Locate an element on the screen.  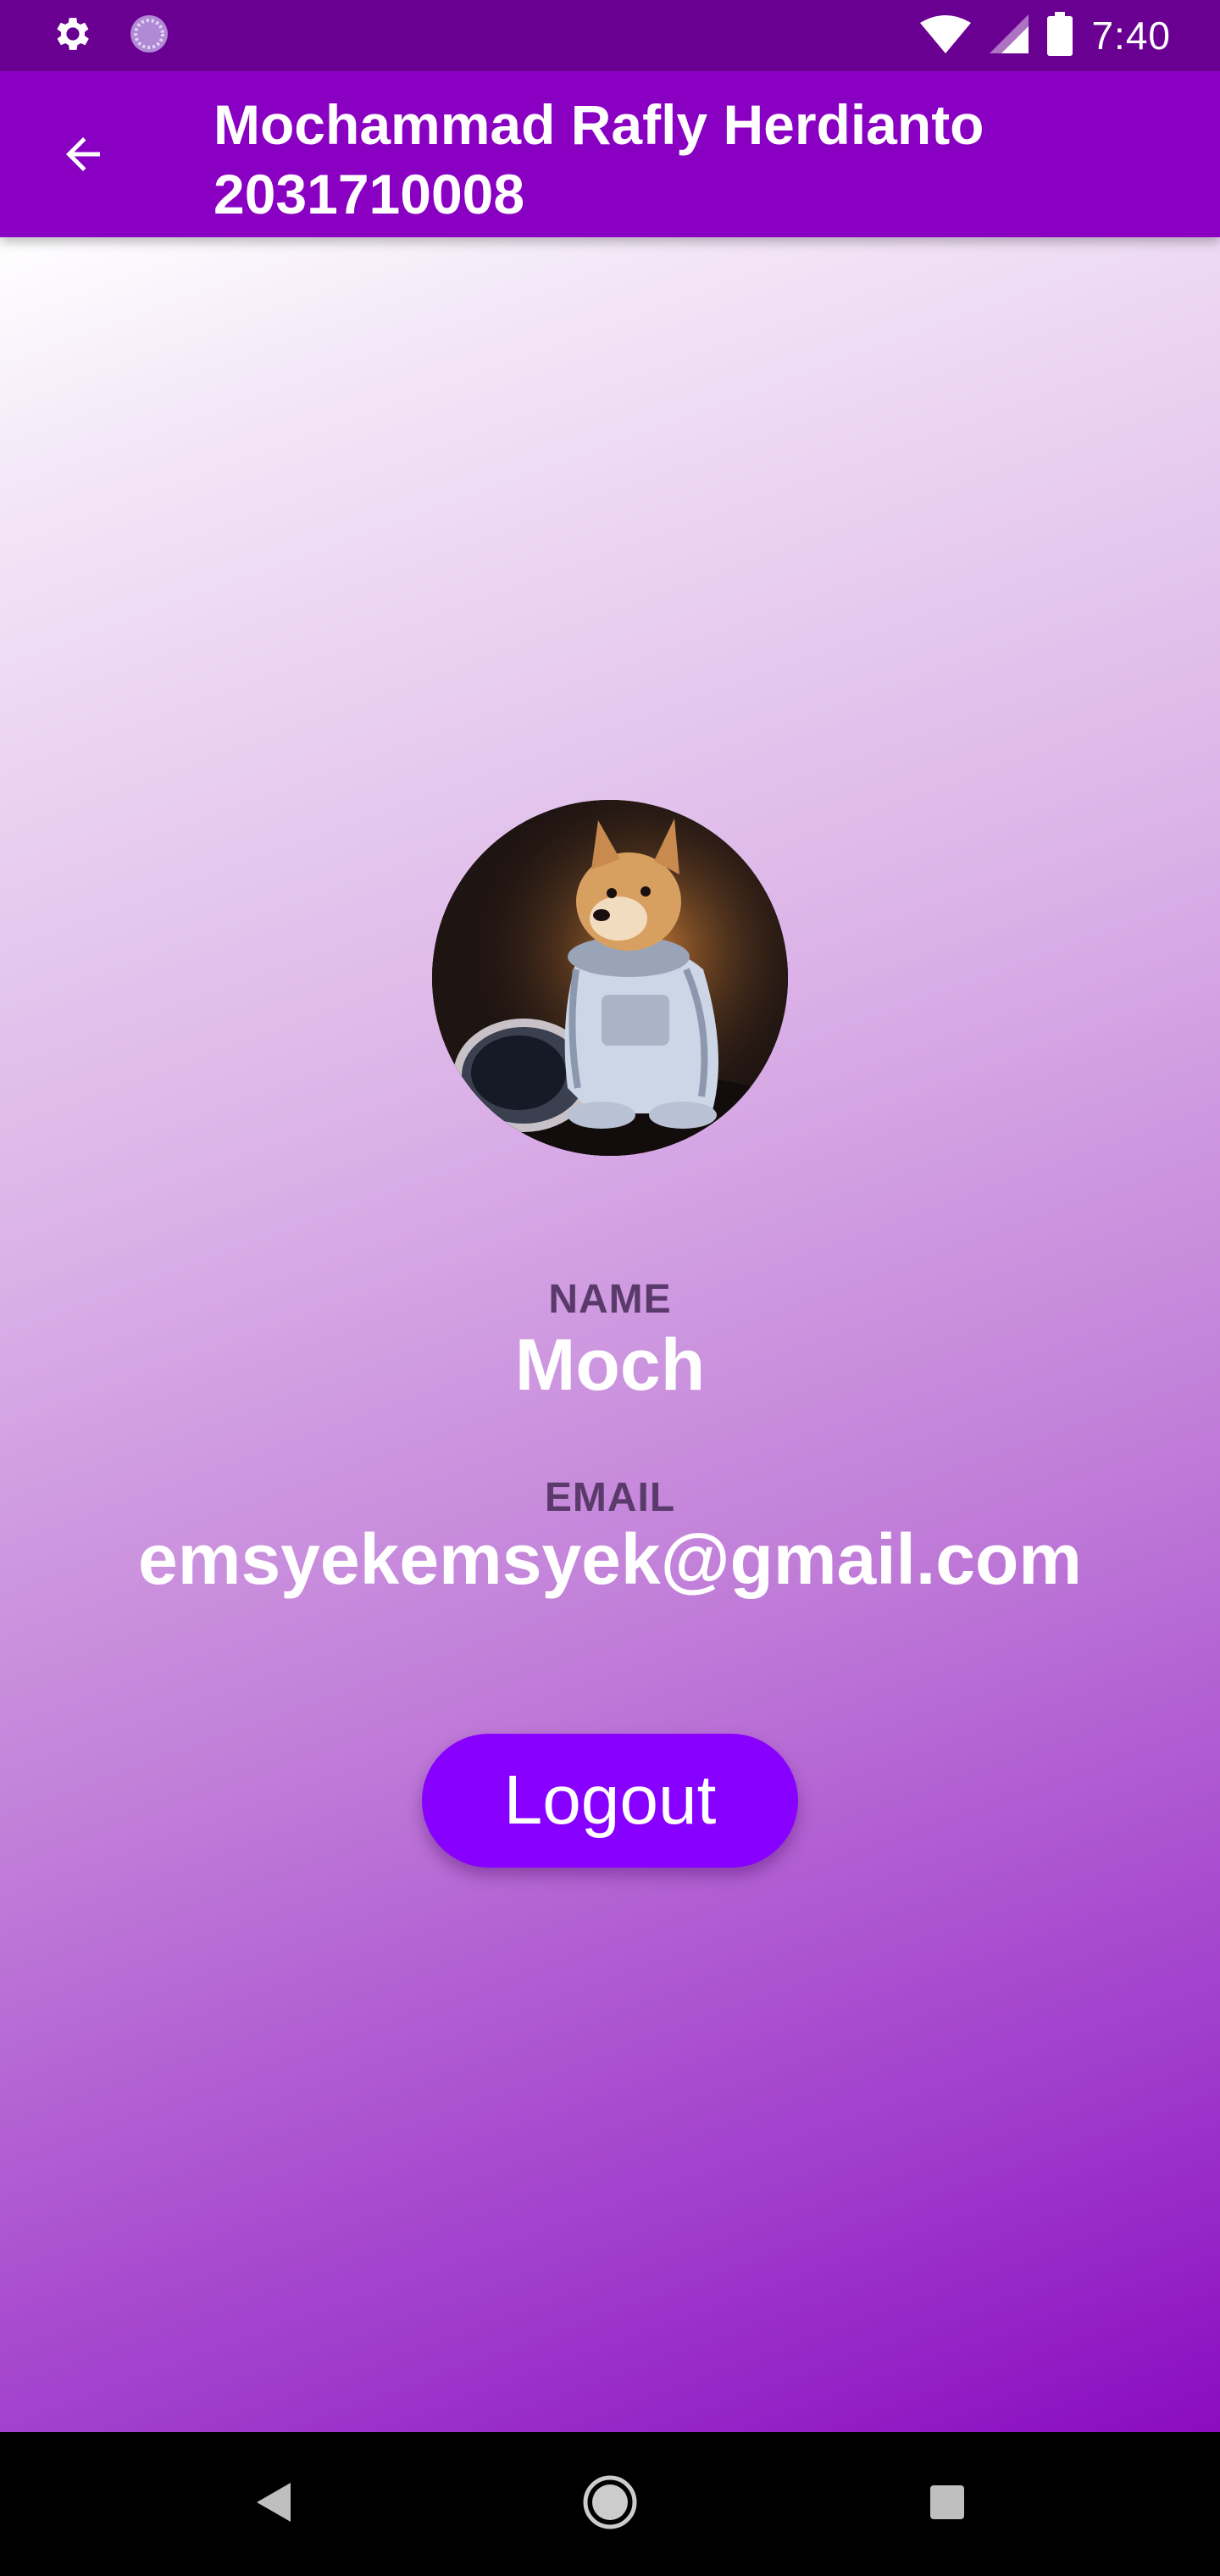
email-label: EMAIL is located at coordinates (610, 1497).